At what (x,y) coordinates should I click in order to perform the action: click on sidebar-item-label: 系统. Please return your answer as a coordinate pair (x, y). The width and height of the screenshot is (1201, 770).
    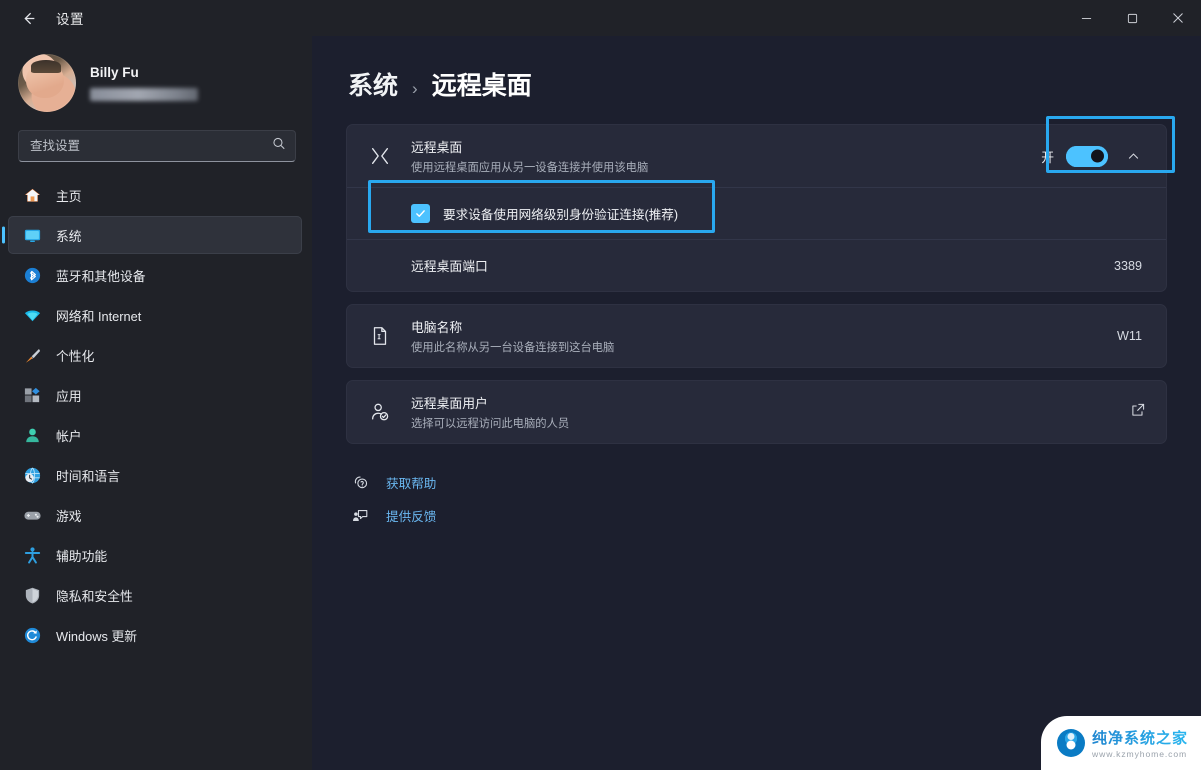
    Looking at the image, I should click on (69, 236).